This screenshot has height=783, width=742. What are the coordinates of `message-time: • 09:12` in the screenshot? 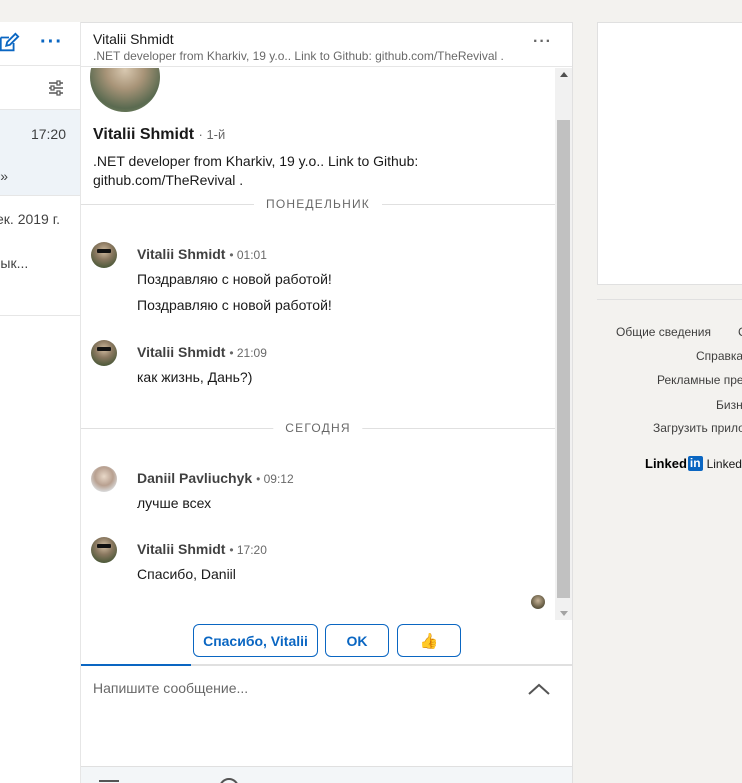 It's located at (275, 479).